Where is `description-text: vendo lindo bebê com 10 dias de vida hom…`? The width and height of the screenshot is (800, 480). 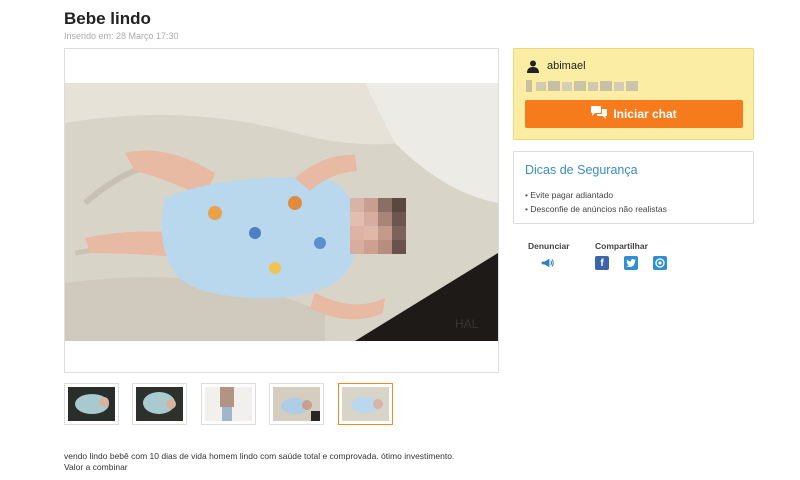 description-text: vendo lindo bebê com 10 dias de vida hom… is located at coordinates (259, 456).